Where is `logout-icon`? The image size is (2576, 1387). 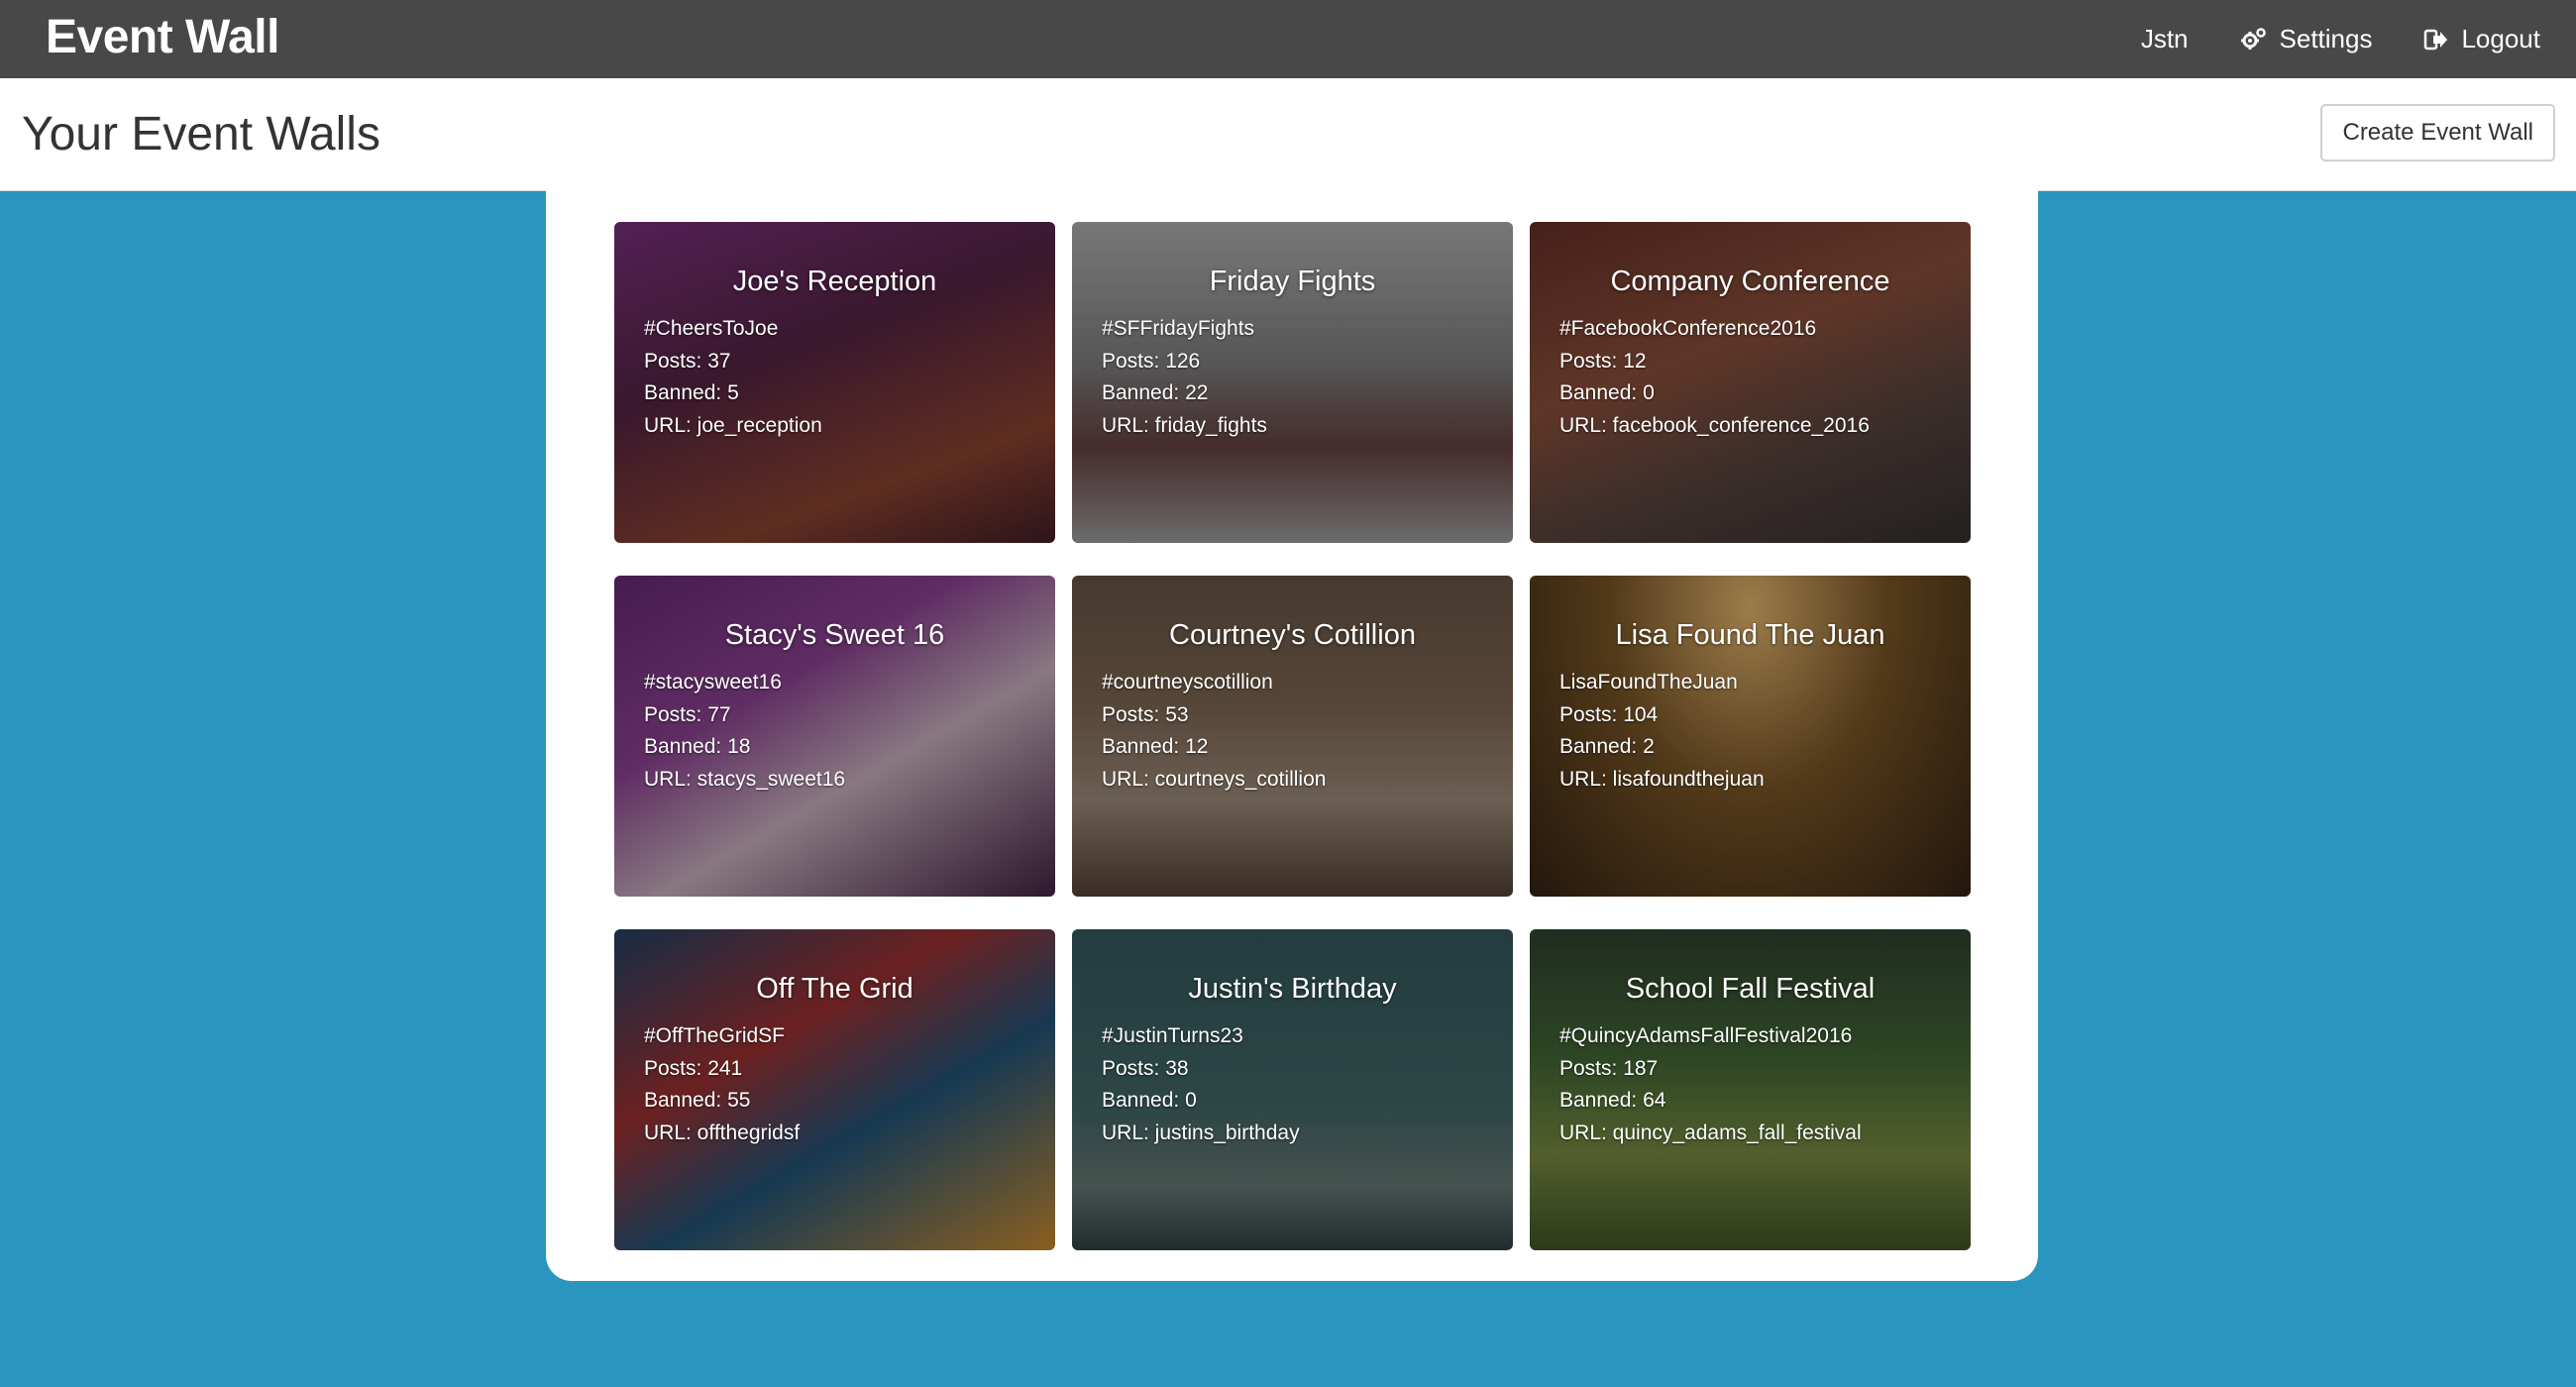 logout-icon is located at coordinates (2436, 40).